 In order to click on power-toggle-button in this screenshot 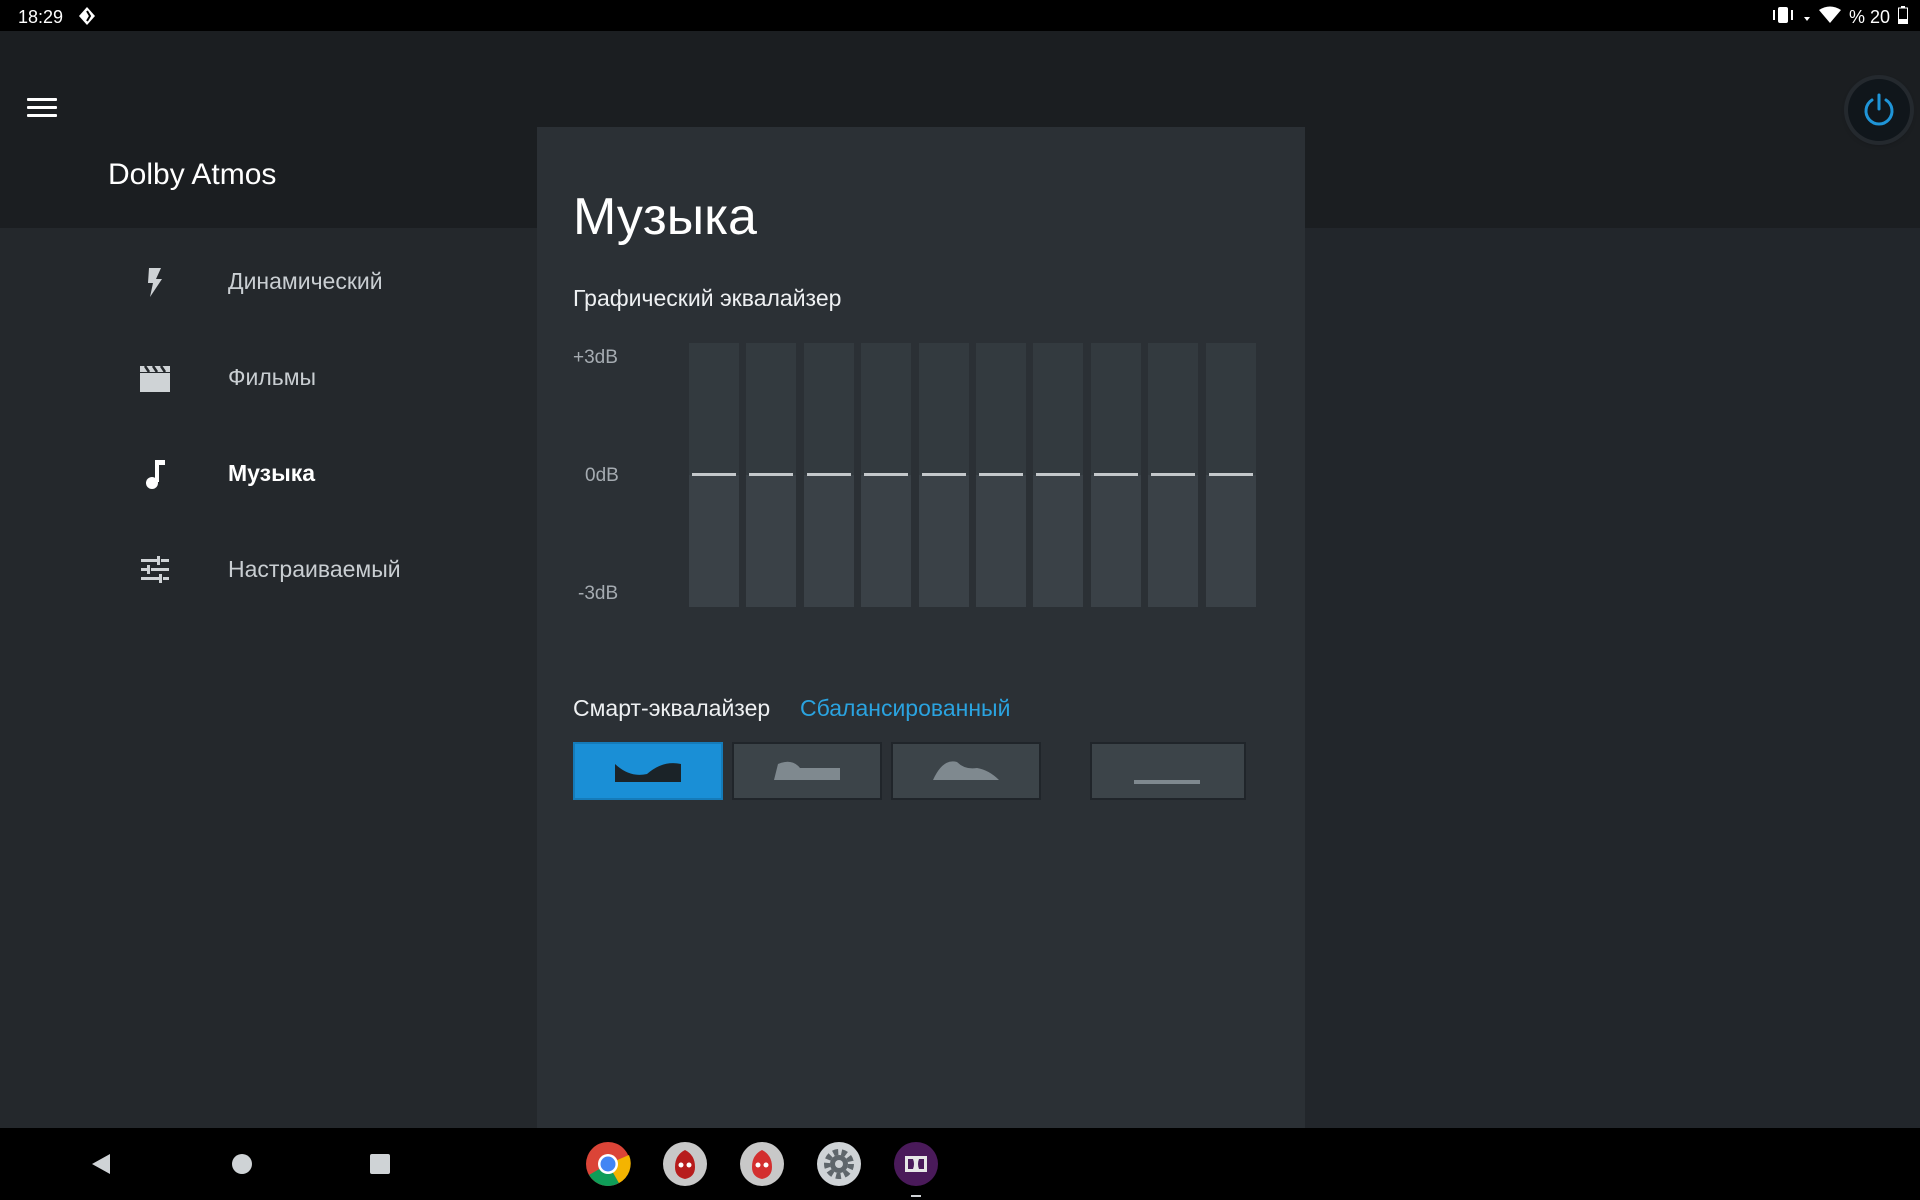, I will do `click(1879, 110)`.